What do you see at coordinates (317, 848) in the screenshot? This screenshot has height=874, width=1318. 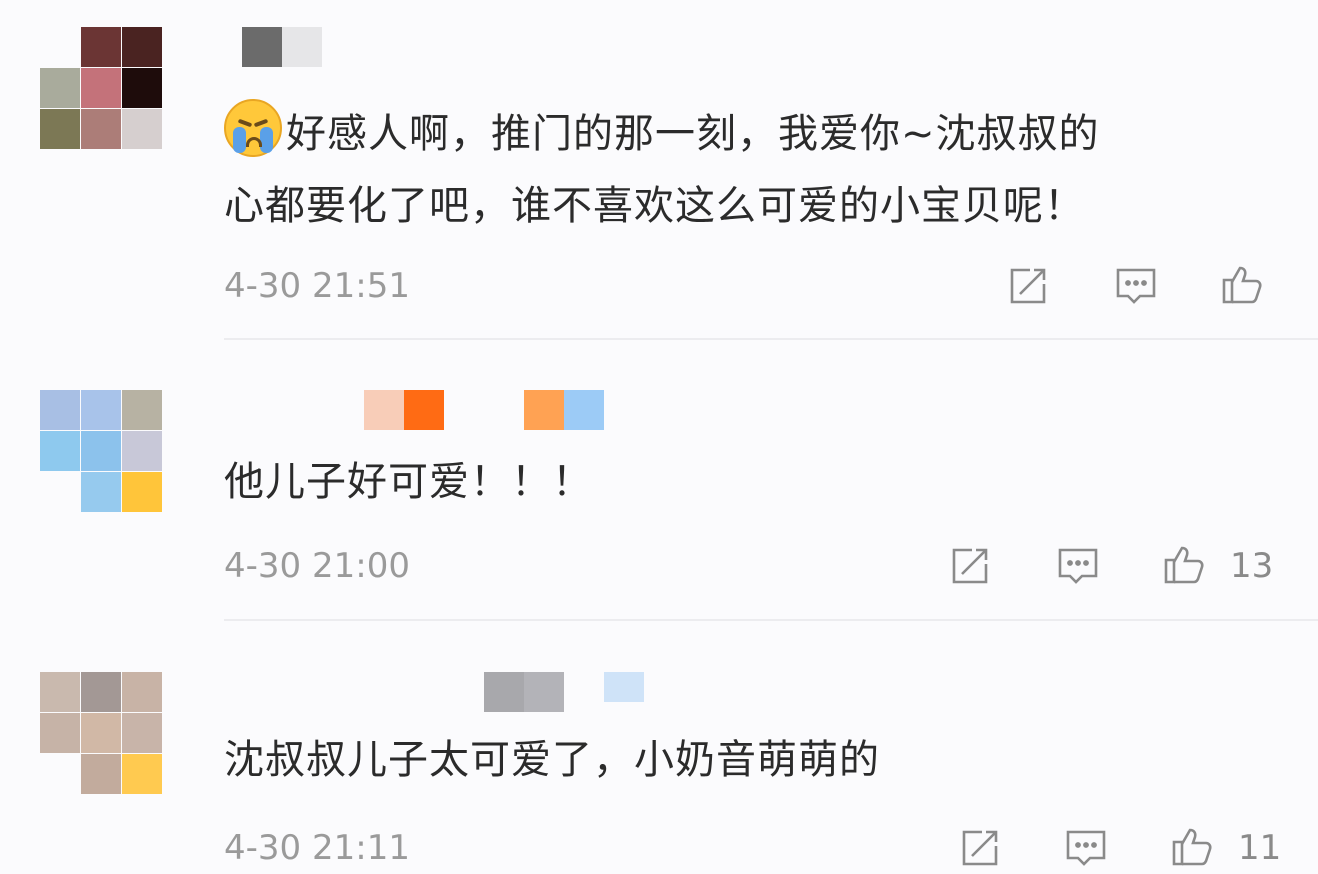 I see `comment-time: 4-30 21:11` at bounding box center [317, 848].